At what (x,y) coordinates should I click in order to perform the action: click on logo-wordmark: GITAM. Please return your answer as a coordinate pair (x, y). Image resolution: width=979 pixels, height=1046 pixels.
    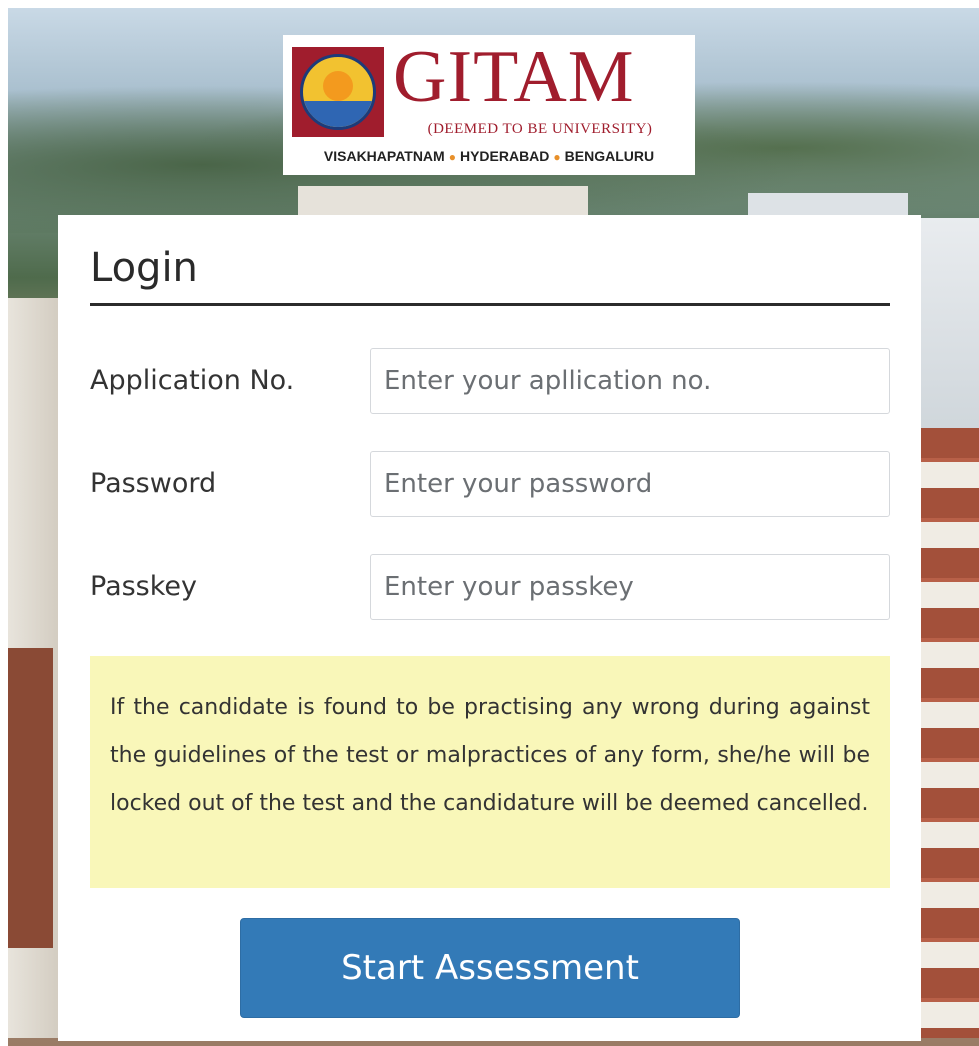
    Looking at the image, I should click on (514, 77).